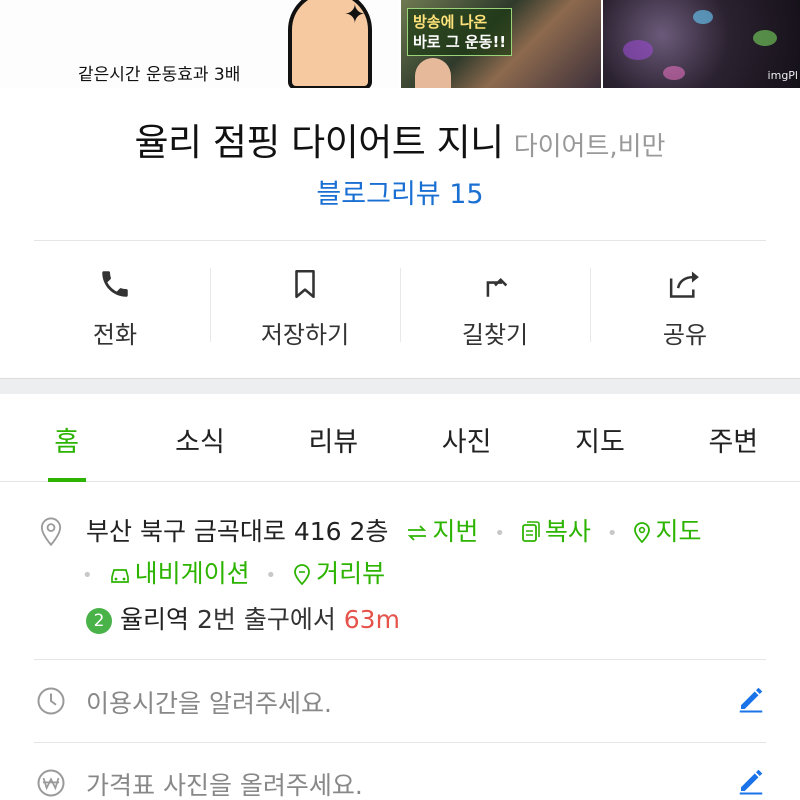 This screenshot has width=800, height=800. I want to click on streetview-icon, so click(302, 576).